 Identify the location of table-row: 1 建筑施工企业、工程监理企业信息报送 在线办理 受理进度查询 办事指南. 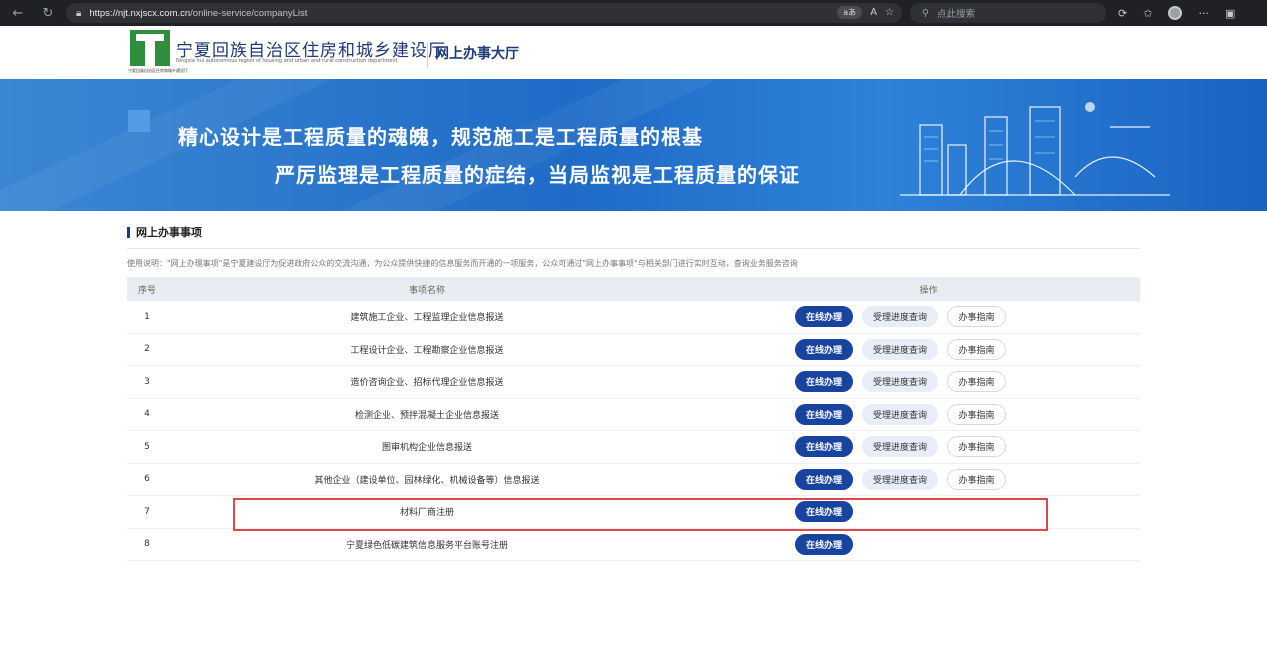
(633, 317).